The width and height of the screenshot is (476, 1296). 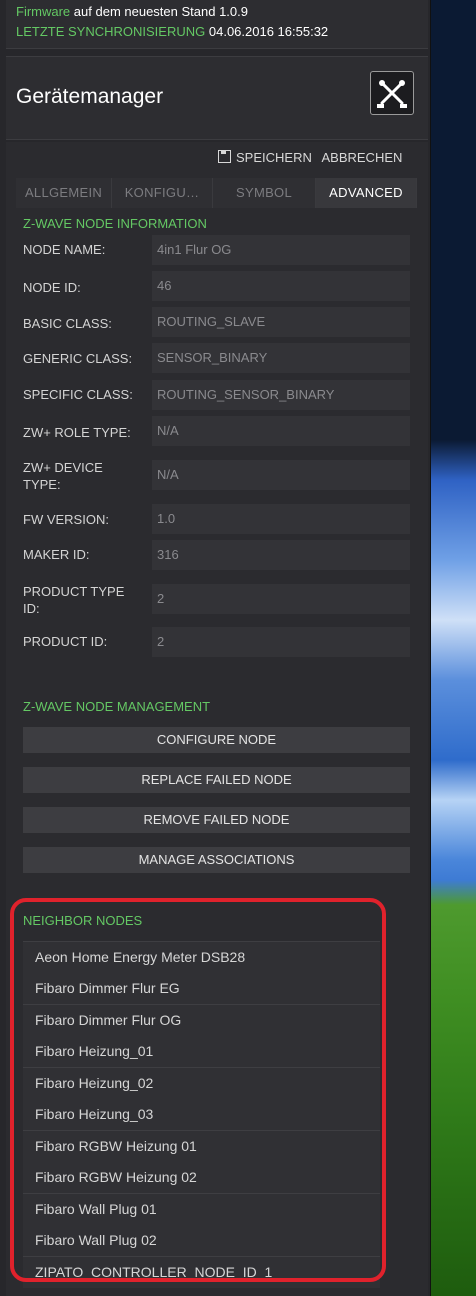 What do you see at coordinates (64, 193) in the screenshot?
I see `tab-allgemein: ALLGEMEIN` at bounding box center [64, 193].